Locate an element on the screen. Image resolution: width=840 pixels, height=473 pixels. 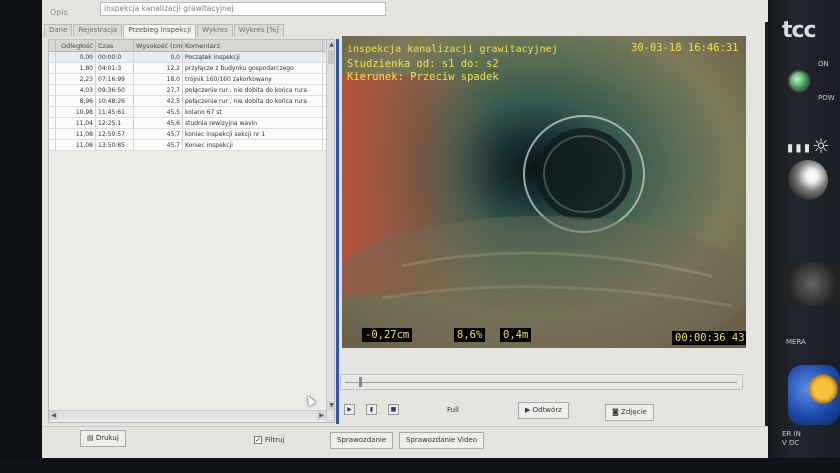
cell-time: 12:59:57 is located at coordinates (115, 134).